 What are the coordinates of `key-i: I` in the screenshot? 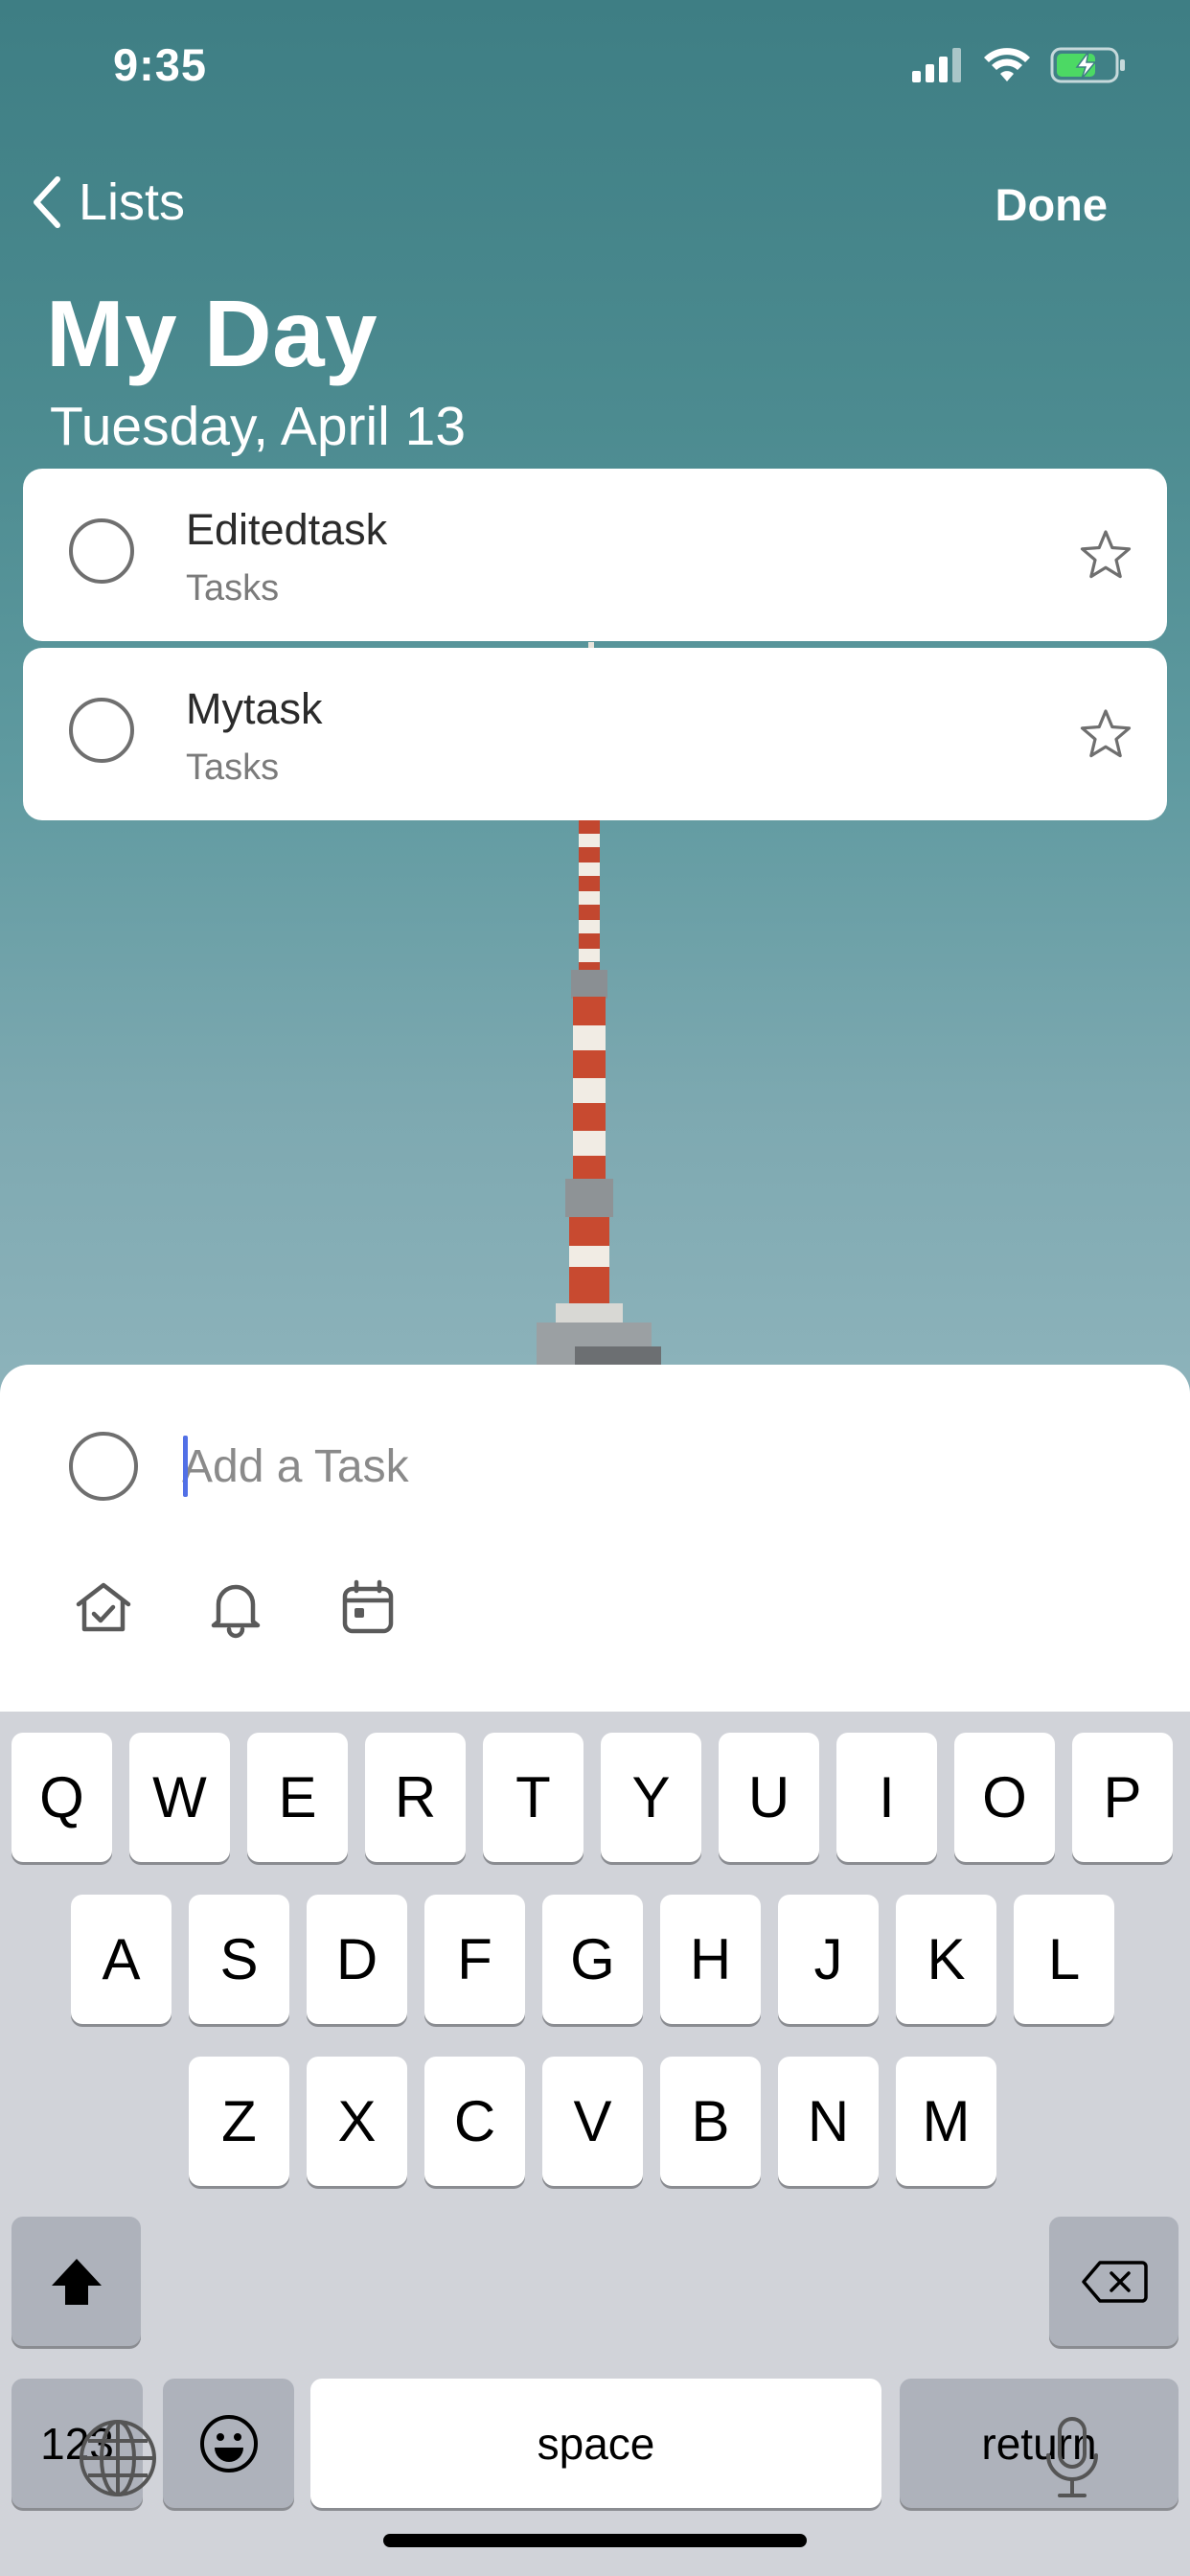 It's located at (887, 1797).